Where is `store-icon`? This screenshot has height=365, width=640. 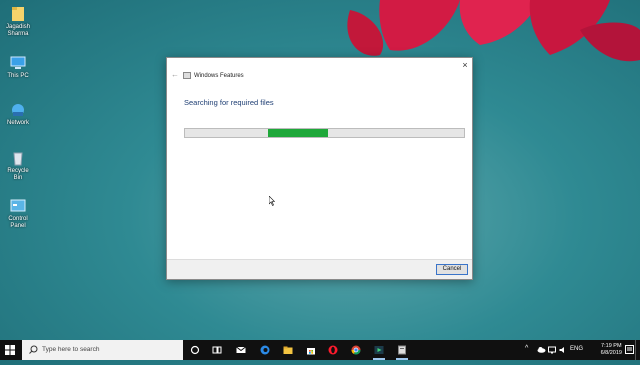 store-icon is located at coordinates (311, 351).